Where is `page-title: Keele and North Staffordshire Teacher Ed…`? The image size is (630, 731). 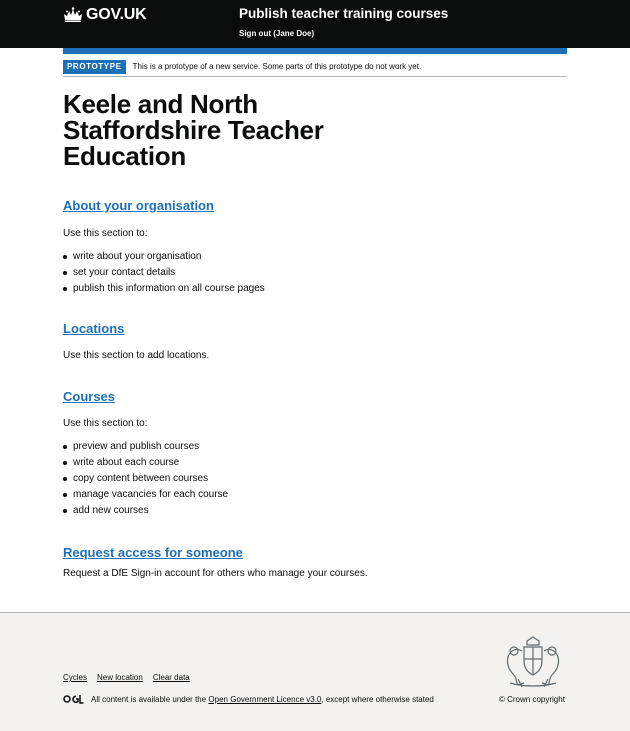 page-title: Keele and North Staffordshire Teacher Ed… is located at coordinates (193, 130).